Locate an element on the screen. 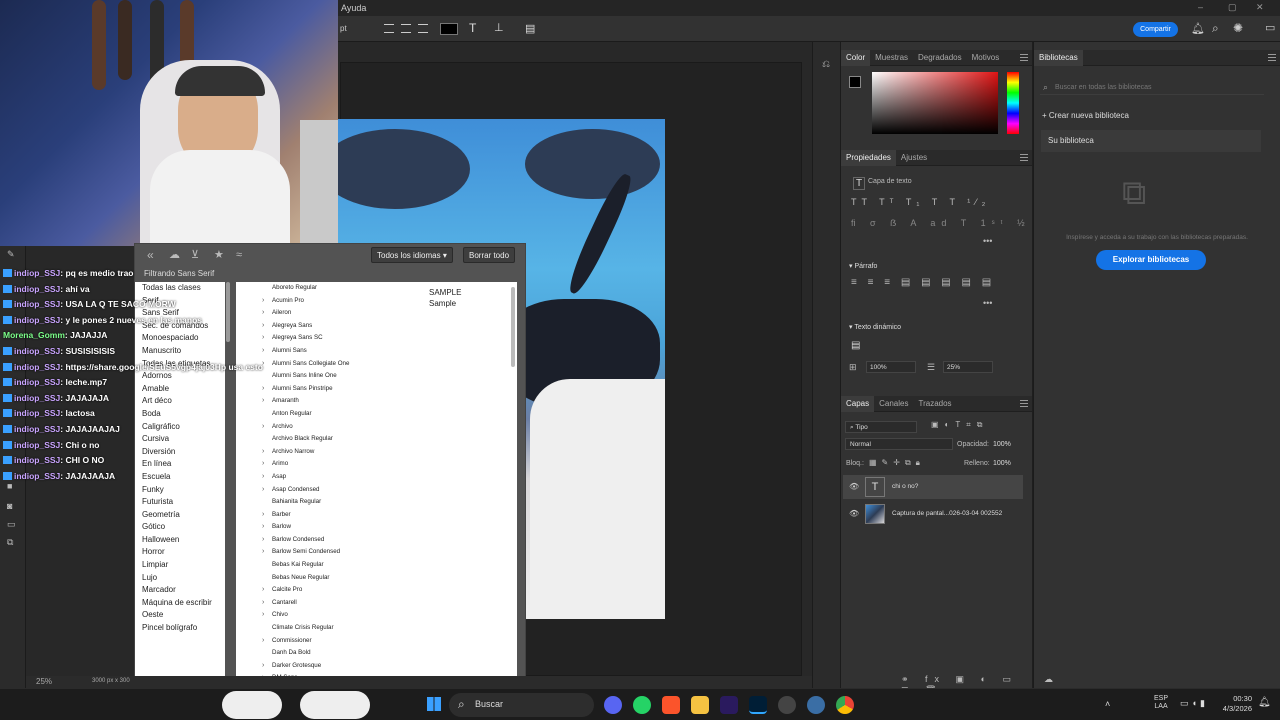 The image size is (1280, 720). bell-icon: 🔔︎ is located at coordinates (1198, 28).